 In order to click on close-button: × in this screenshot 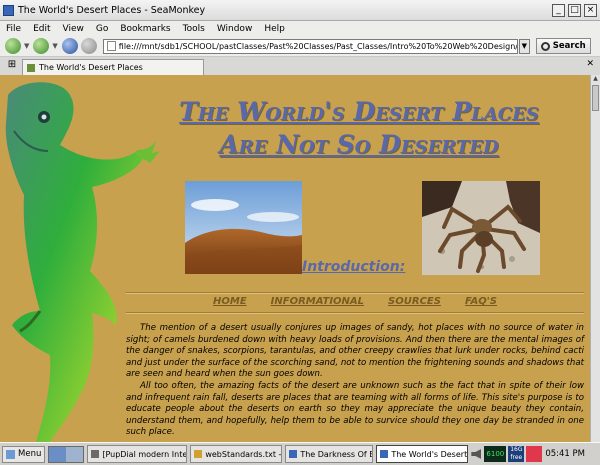, I will do `click(590, 10)`.